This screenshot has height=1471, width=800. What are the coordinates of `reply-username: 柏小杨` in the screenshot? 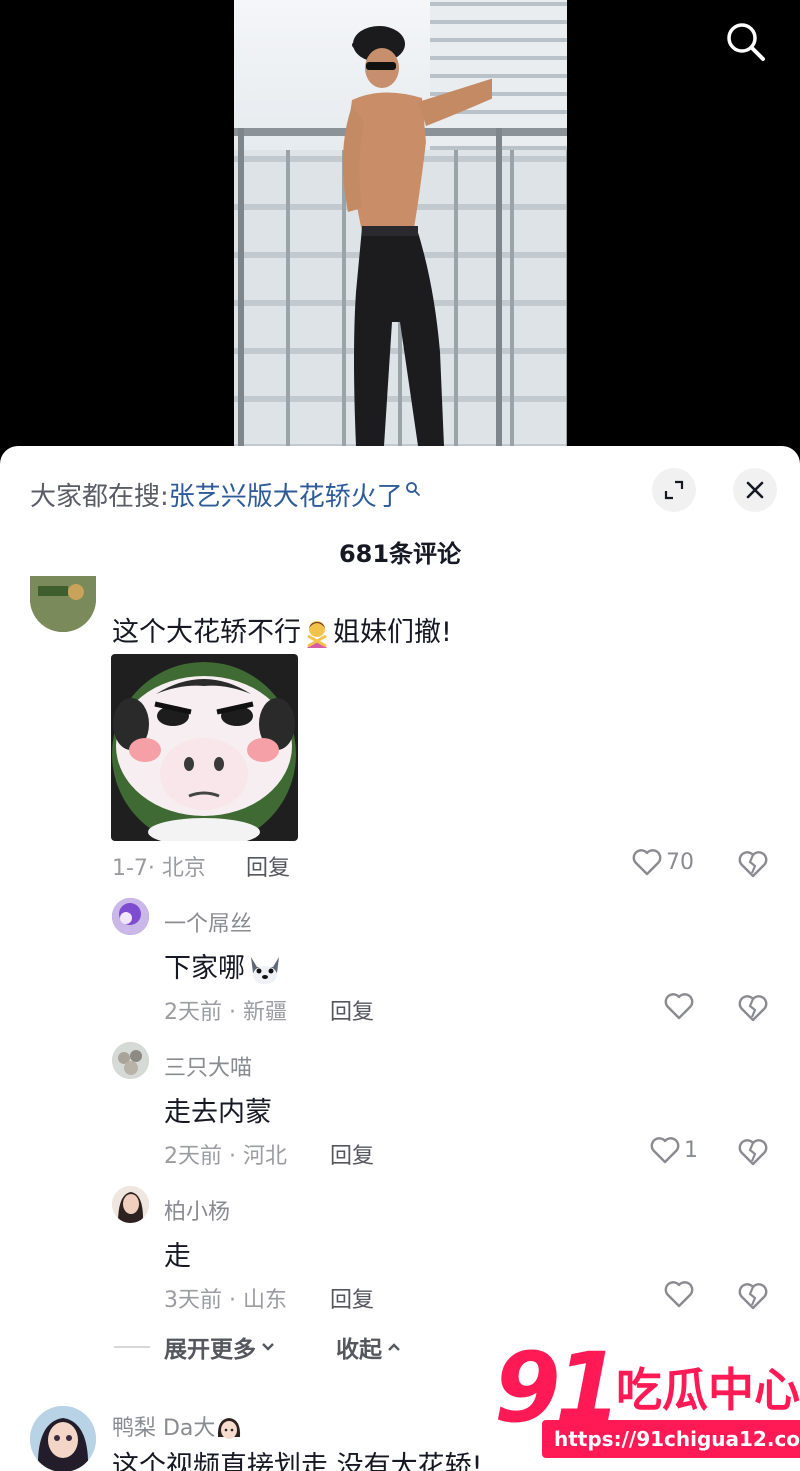 It's located at (197, 1210).